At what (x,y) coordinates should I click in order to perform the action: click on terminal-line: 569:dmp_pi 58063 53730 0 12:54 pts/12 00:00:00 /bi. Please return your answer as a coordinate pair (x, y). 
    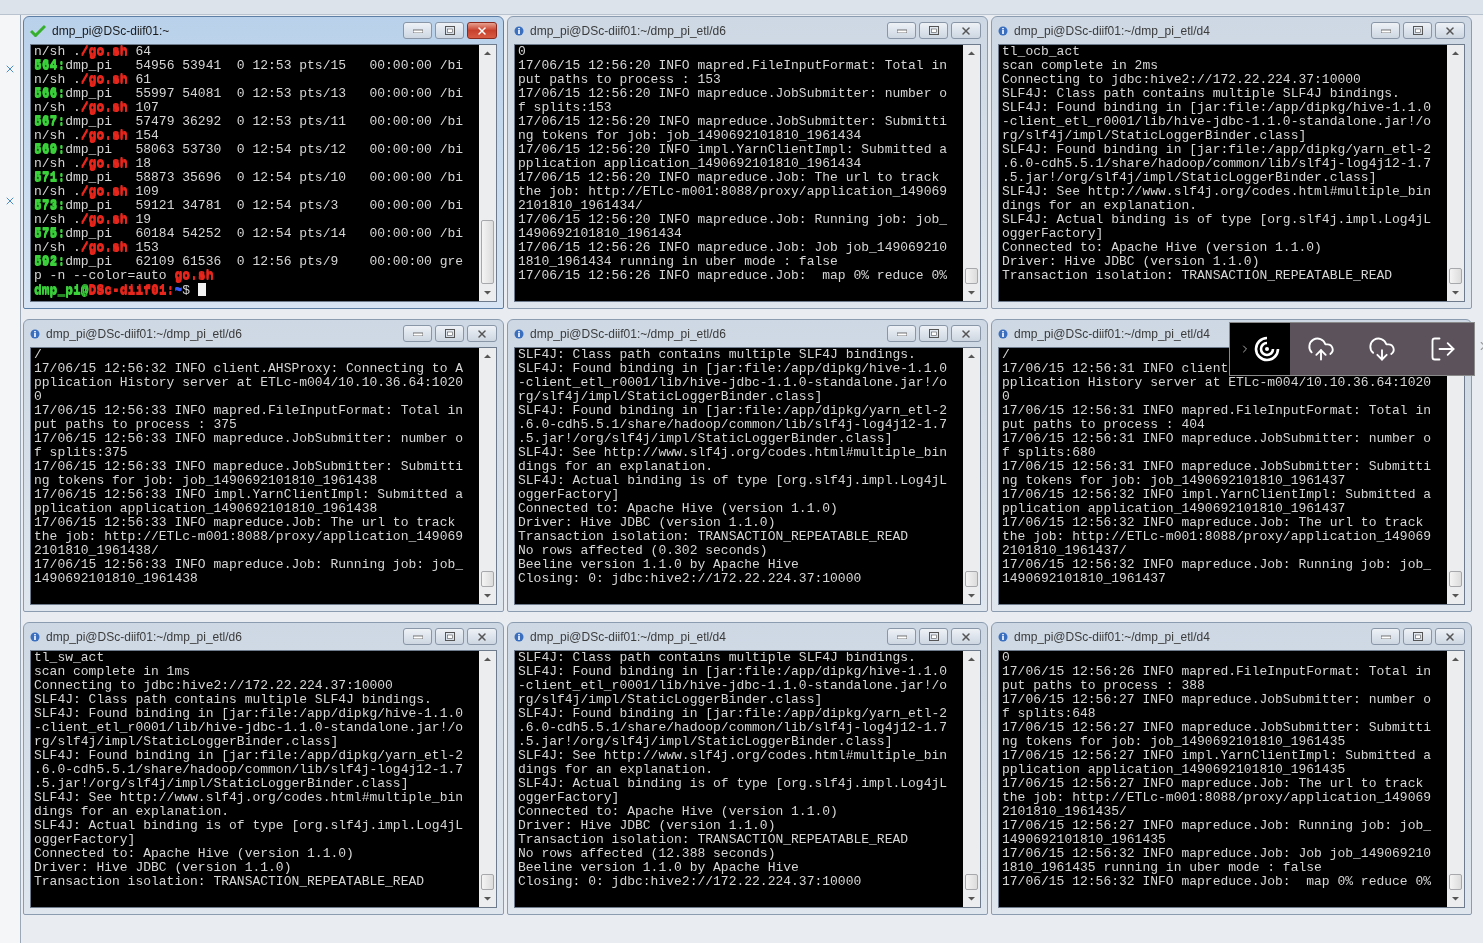
    Looking at the image, I should click on (249, 150).